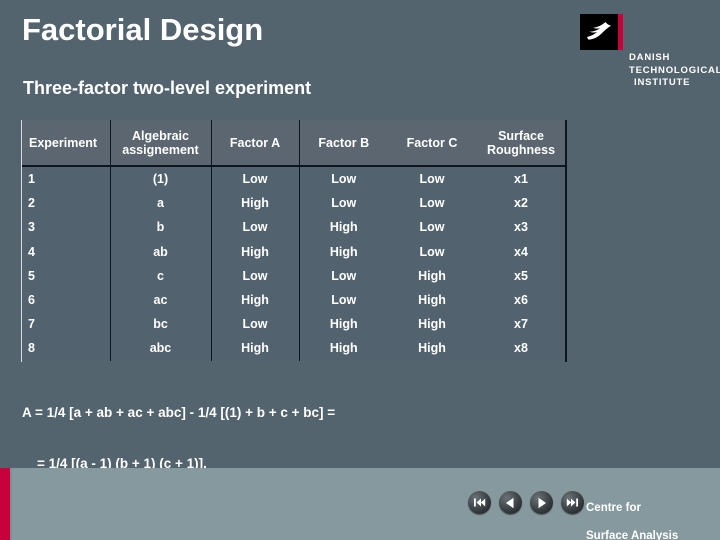 Image resolution: width=720 pixels, height=540 pixels. I want to click on cell-experiment: 3, so click(66, 227).